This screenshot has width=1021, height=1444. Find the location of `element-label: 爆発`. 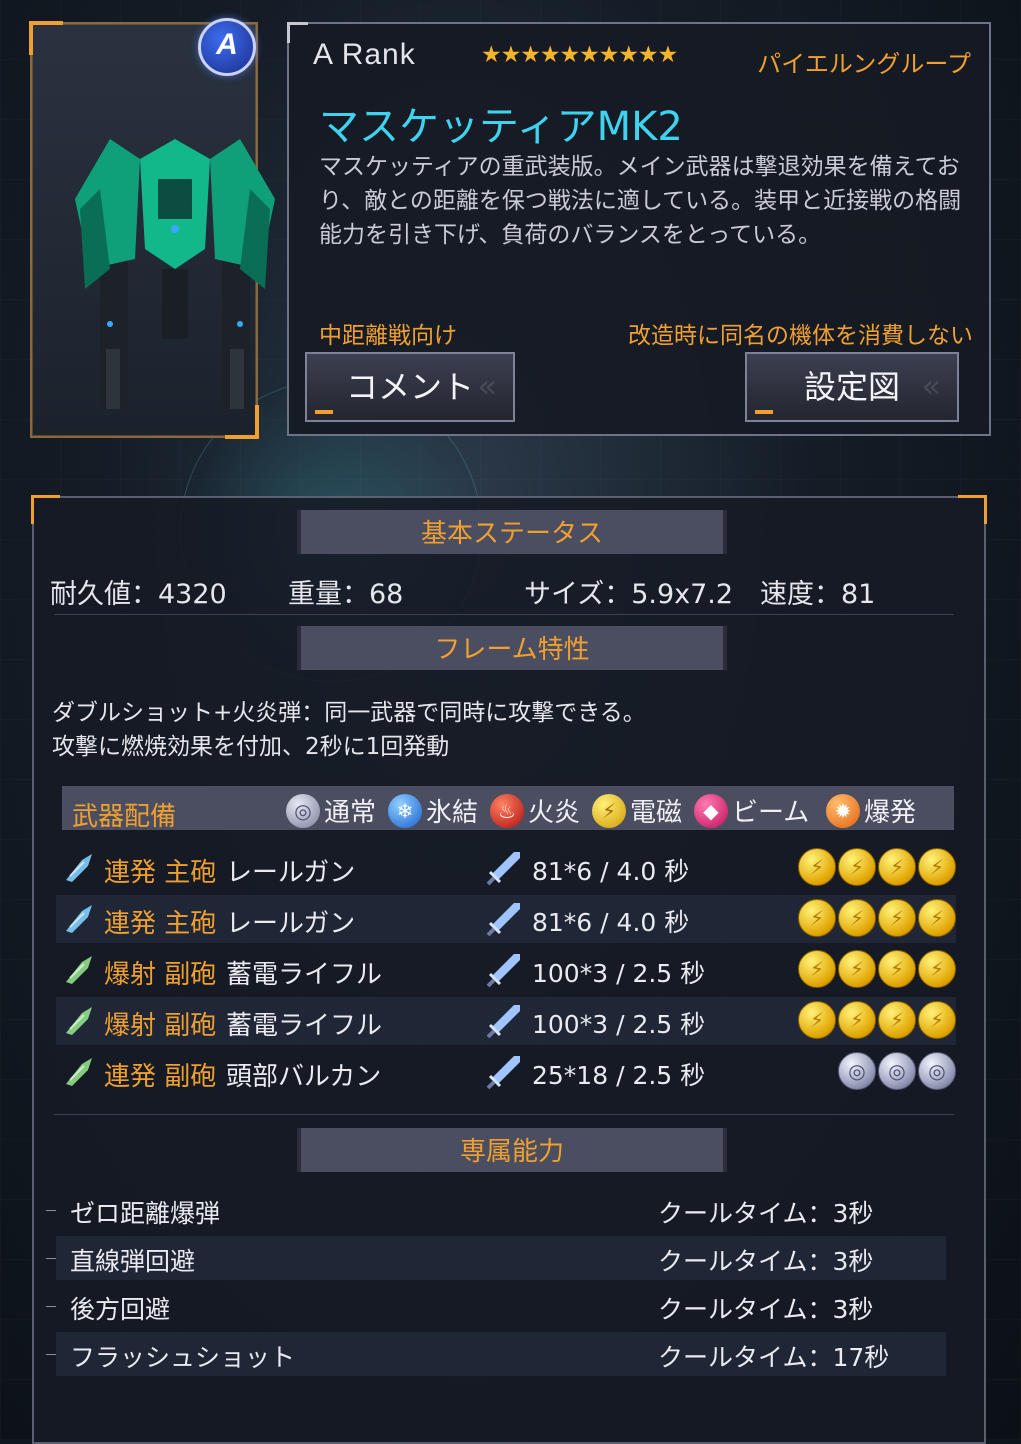

element-label: 爆発 is located at coordinates (890, 813).